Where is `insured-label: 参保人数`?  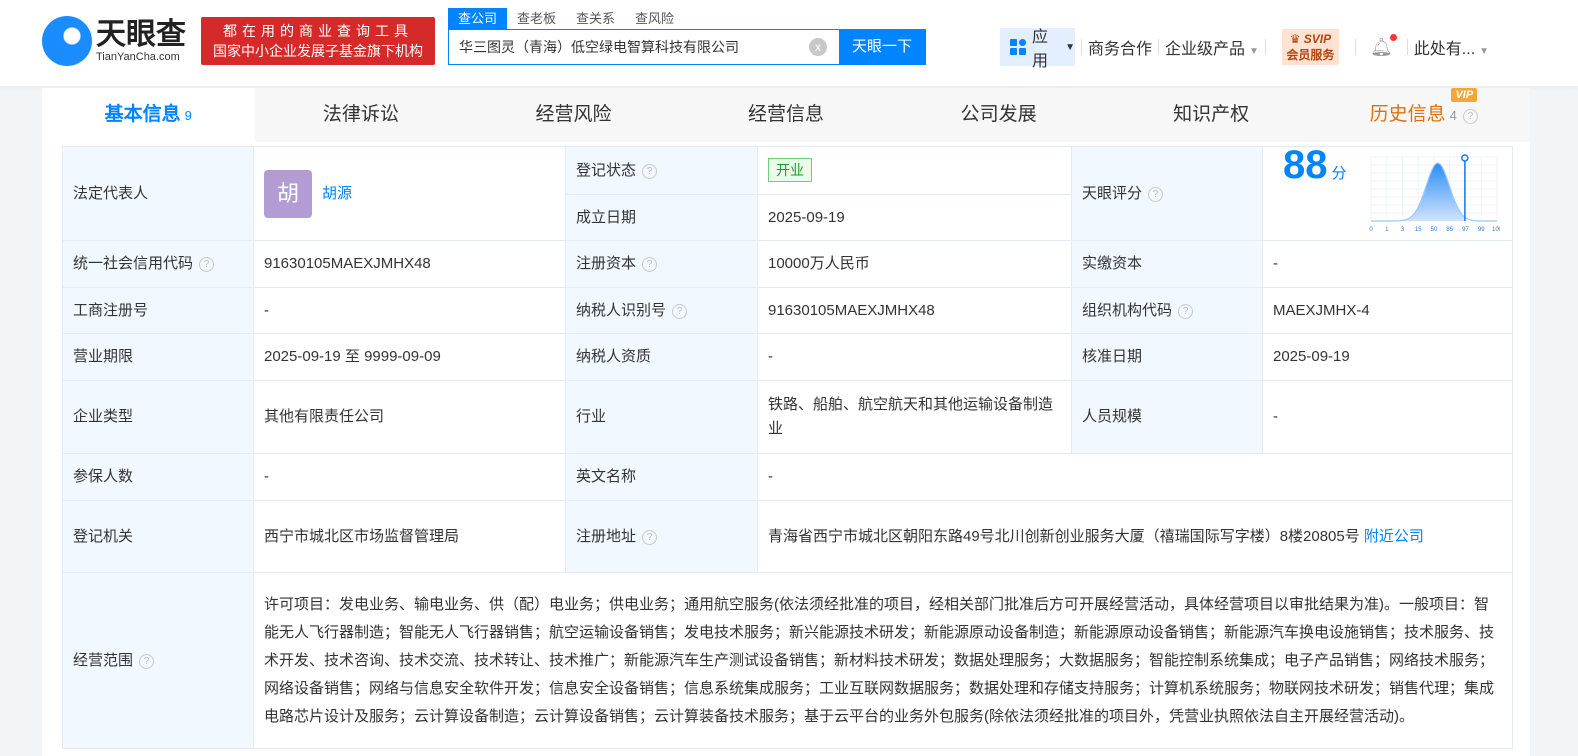 insured-label: 参保人数 is located at coordinates (158, 477).